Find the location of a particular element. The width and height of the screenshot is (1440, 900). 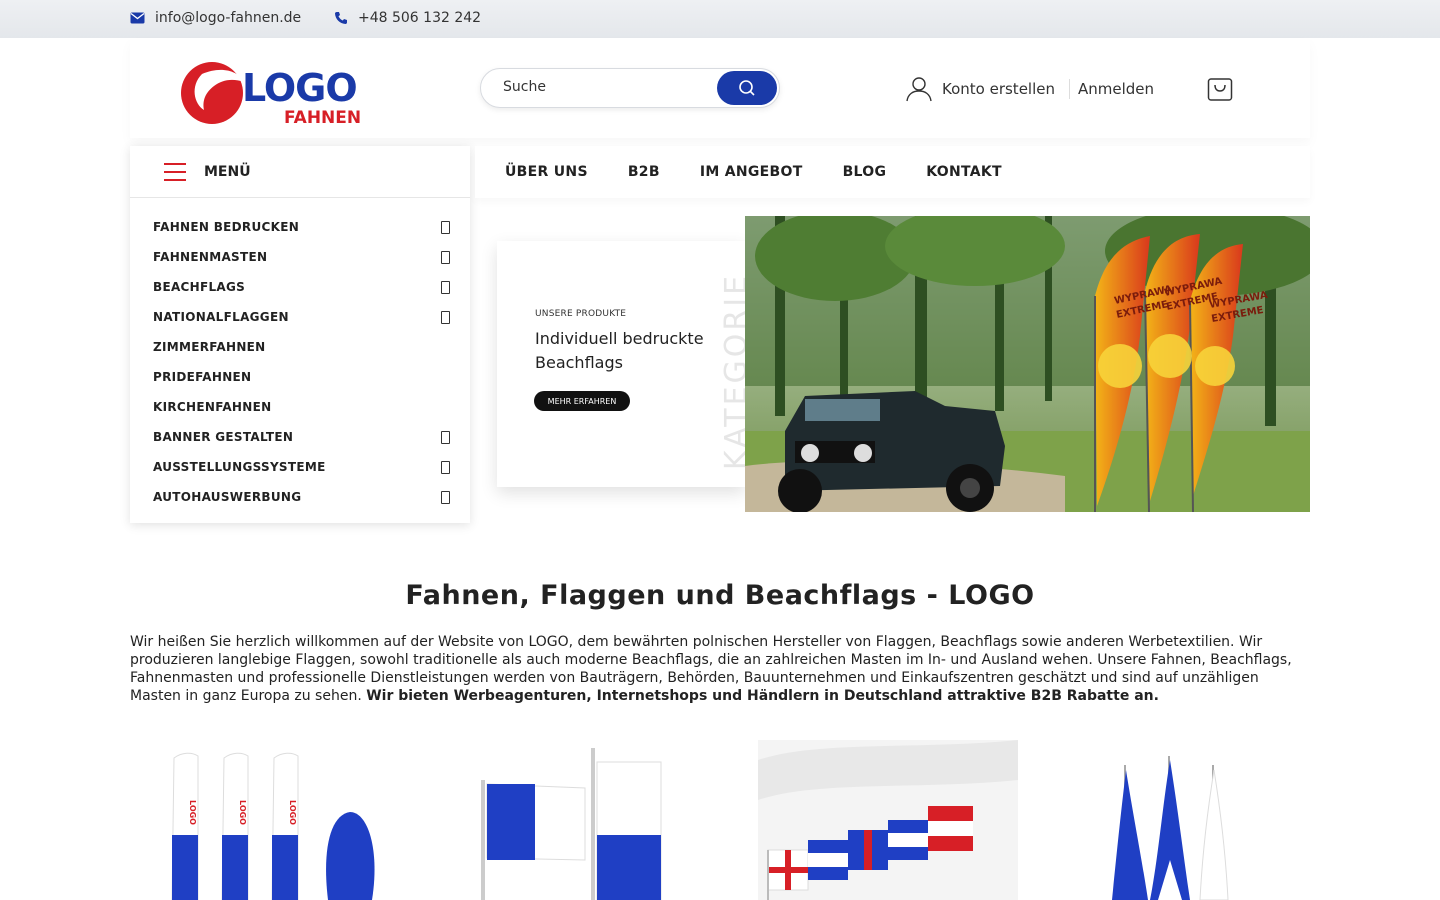

contact-phone-text: +48 506 132 242 is located at coordinates (419, 18).